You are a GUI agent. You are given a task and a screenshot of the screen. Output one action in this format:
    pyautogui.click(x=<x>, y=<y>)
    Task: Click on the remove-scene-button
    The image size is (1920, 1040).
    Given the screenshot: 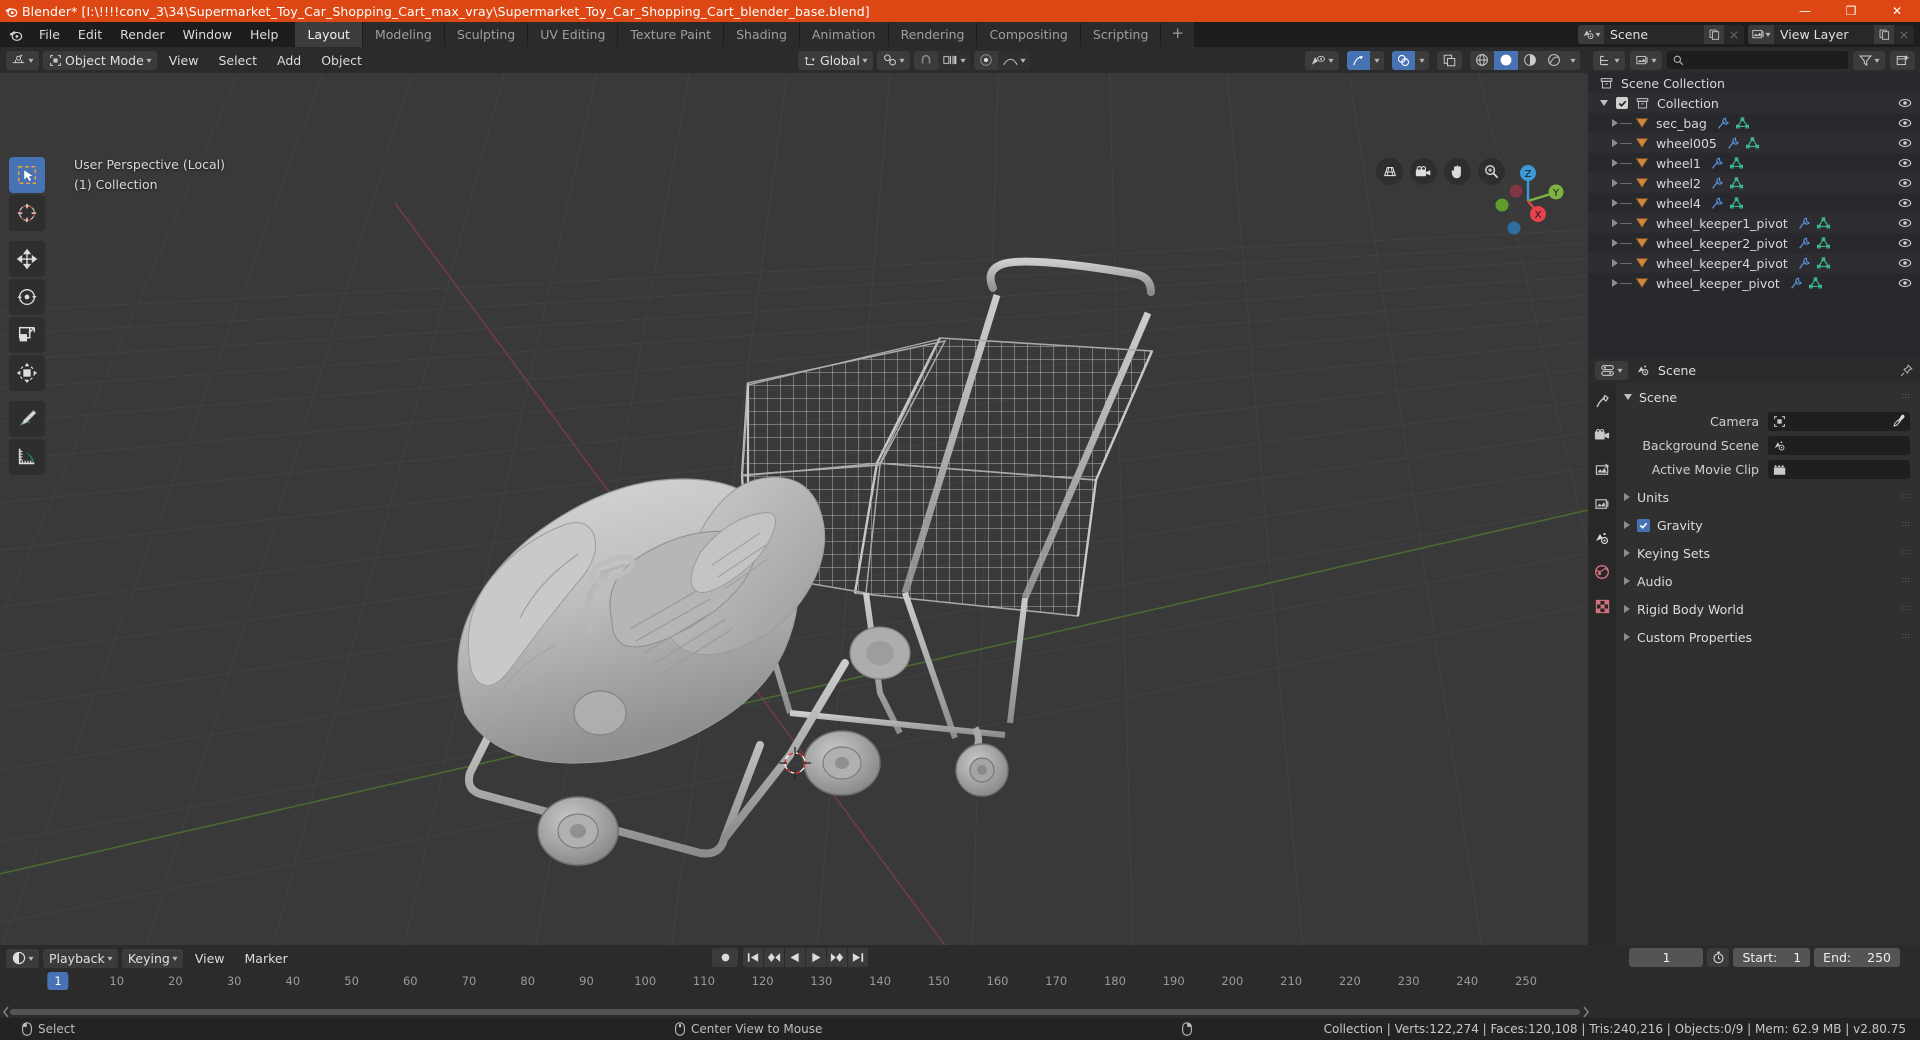 What is the action you would take?
    pyautogui.click(x=1734, y=34)
    